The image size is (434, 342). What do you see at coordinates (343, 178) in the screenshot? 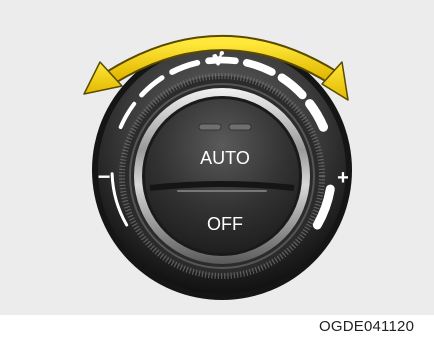
I see `increase-symbol: +` at bounding box center [343, 178].